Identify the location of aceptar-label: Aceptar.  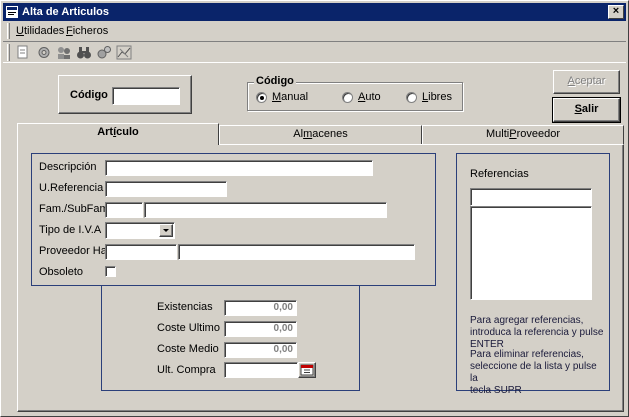
(586, 81).